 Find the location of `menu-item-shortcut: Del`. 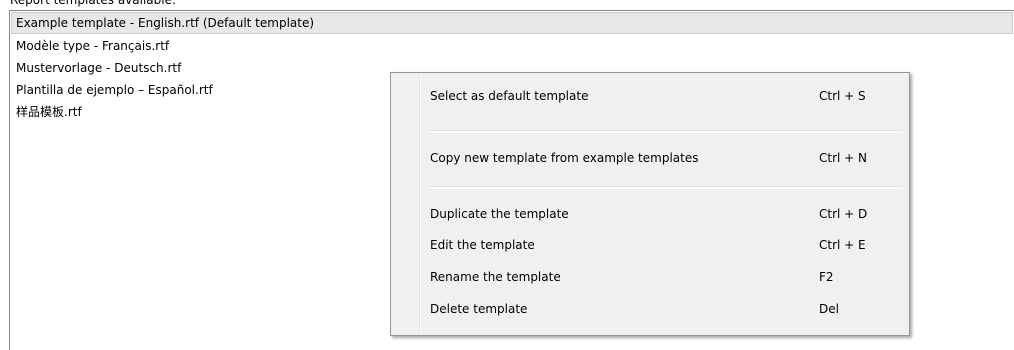

menu-item-shortcut: Del is located at coordinates (829, 309).